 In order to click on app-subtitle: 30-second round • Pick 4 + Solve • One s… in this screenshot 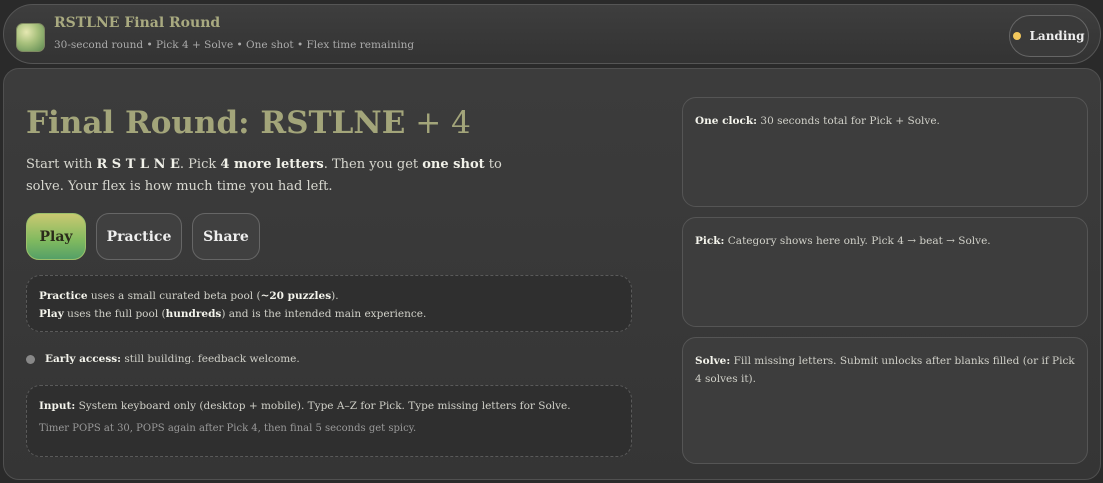, I will do `click(234, 45)`.